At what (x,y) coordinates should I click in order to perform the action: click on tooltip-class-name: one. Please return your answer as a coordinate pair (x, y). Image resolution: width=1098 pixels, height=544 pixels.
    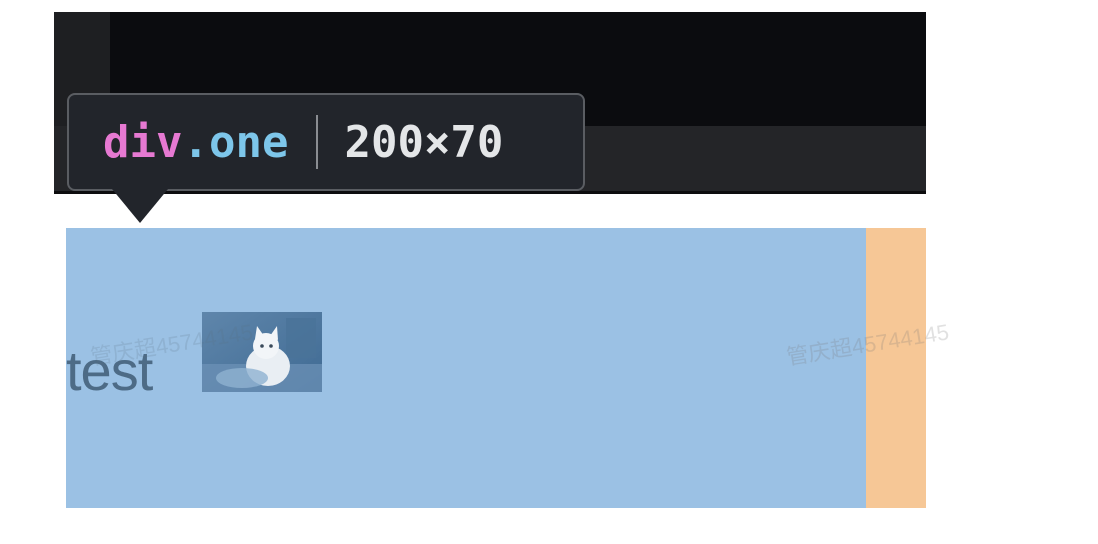
    Looking at the image, I should click on (248, 142).